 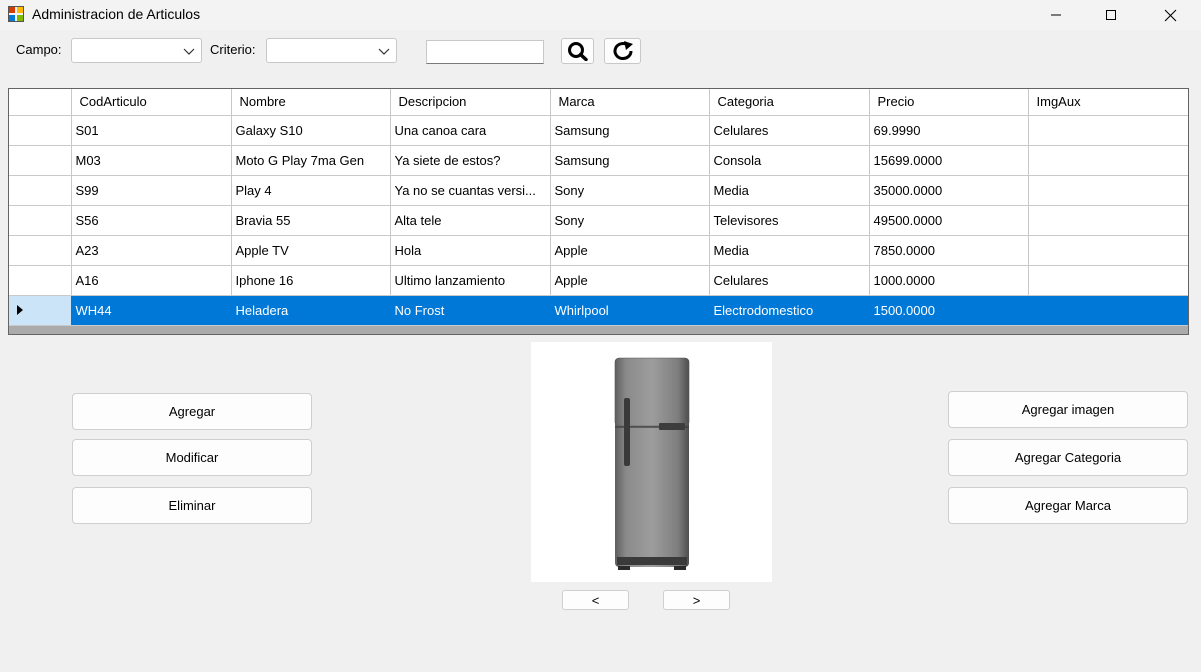 I want to click on cell-nombre: Moto G Play 7ma Gen, so click(x=311, y=160).